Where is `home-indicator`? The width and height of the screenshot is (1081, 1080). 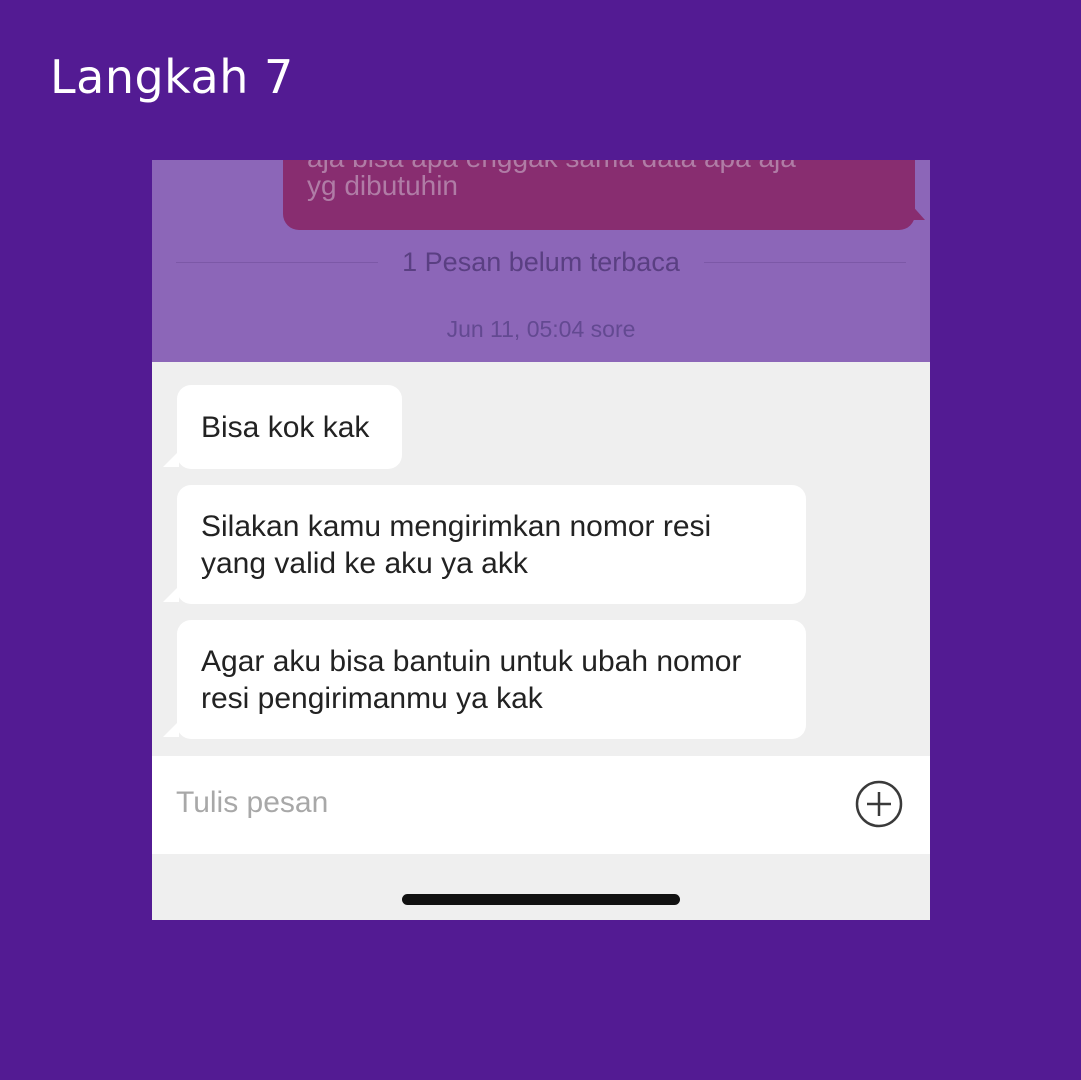 home-indicator is located at coordinates (541, 899).